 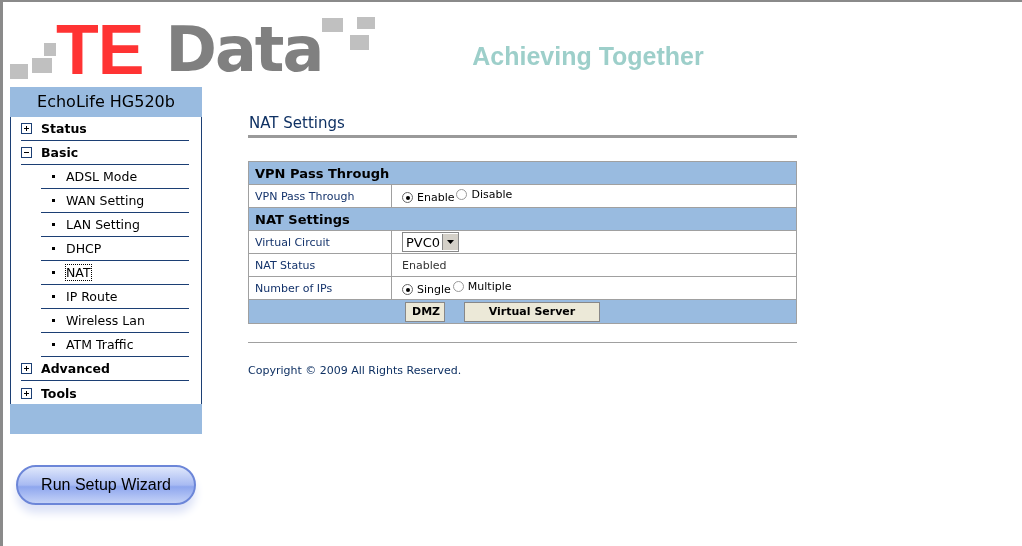 I want to click on menu-label: Tools, so click(x=59, y=393).